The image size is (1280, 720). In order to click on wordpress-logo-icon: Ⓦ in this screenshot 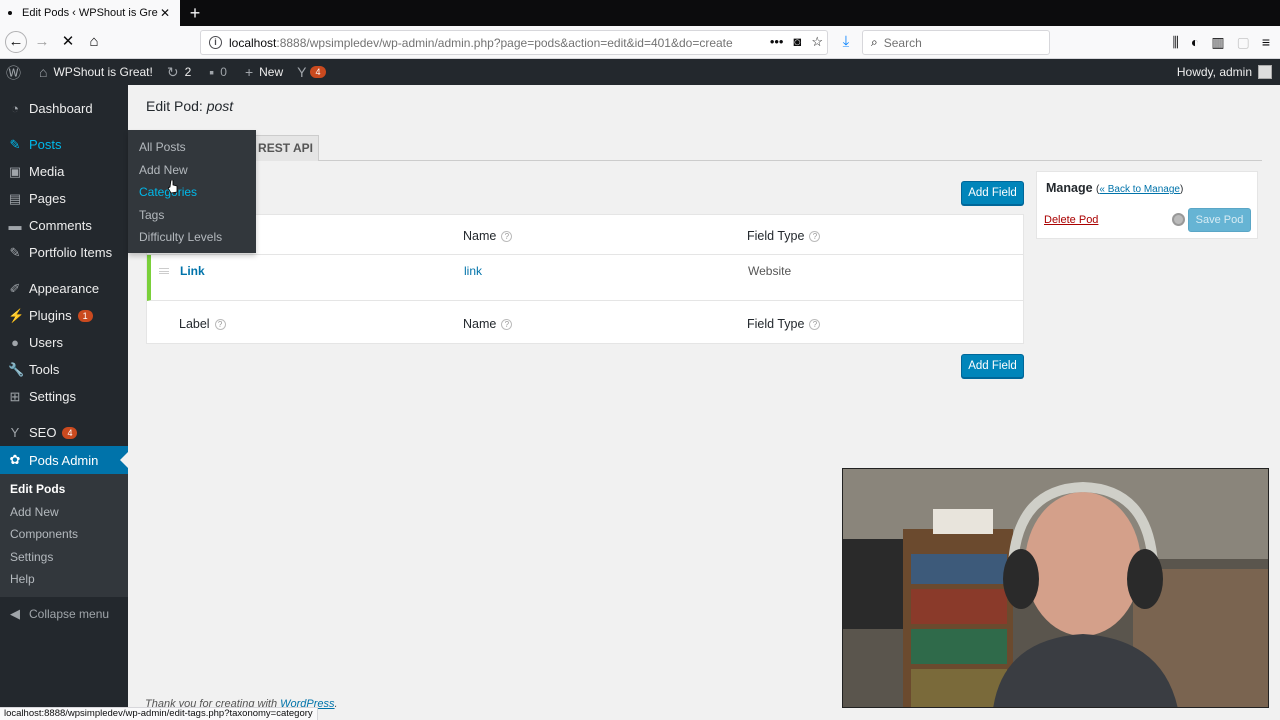, I will do `click(13, 72)`.